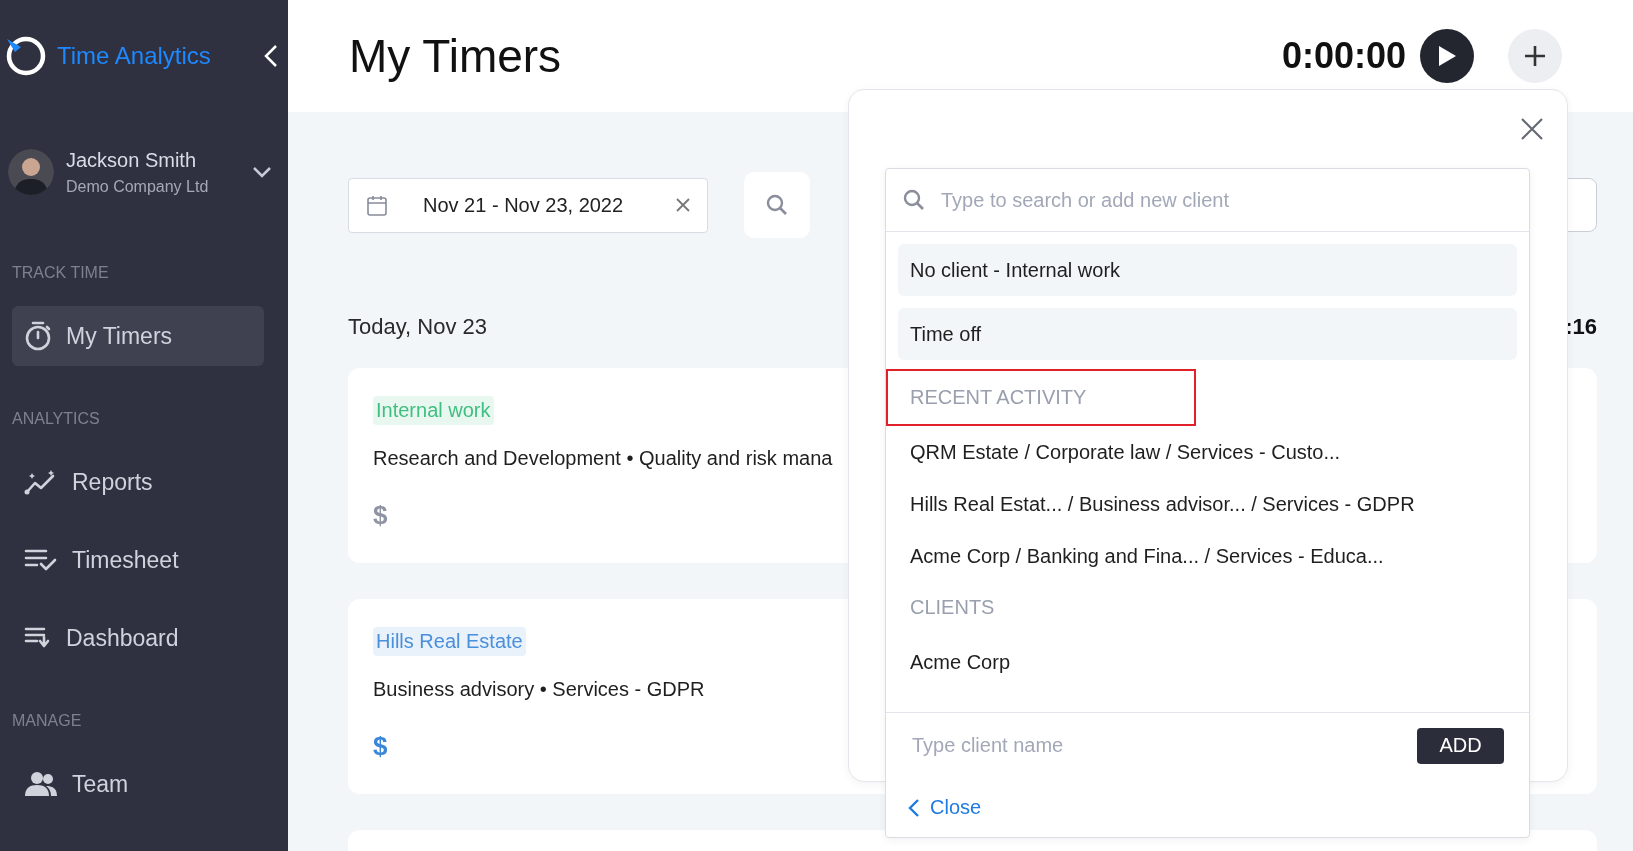 This screenshot has height=851, width=1633. What do you see at coordinates (937, 807) in the screenshot?
I see `close-link: Close` at bounding box center [937, 807].